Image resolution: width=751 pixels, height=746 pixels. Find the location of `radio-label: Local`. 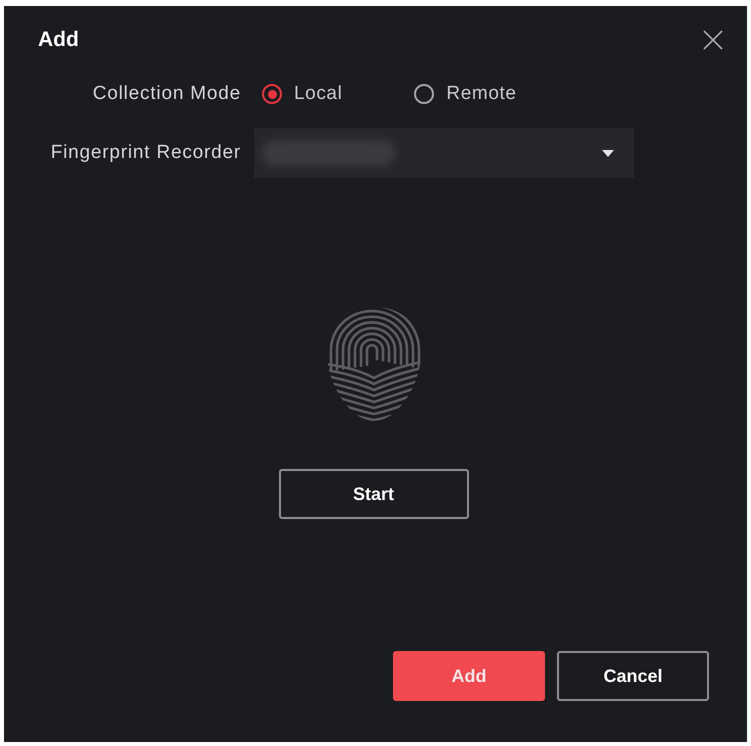

radio-label: Local is located at coordinates (318, 94).